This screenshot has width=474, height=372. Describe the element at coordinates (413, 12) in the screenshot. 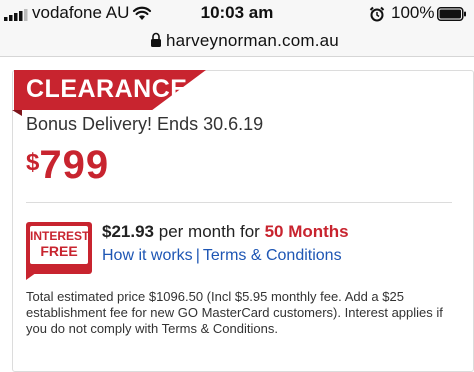

I see `battery-percentage: 100%` at that location.